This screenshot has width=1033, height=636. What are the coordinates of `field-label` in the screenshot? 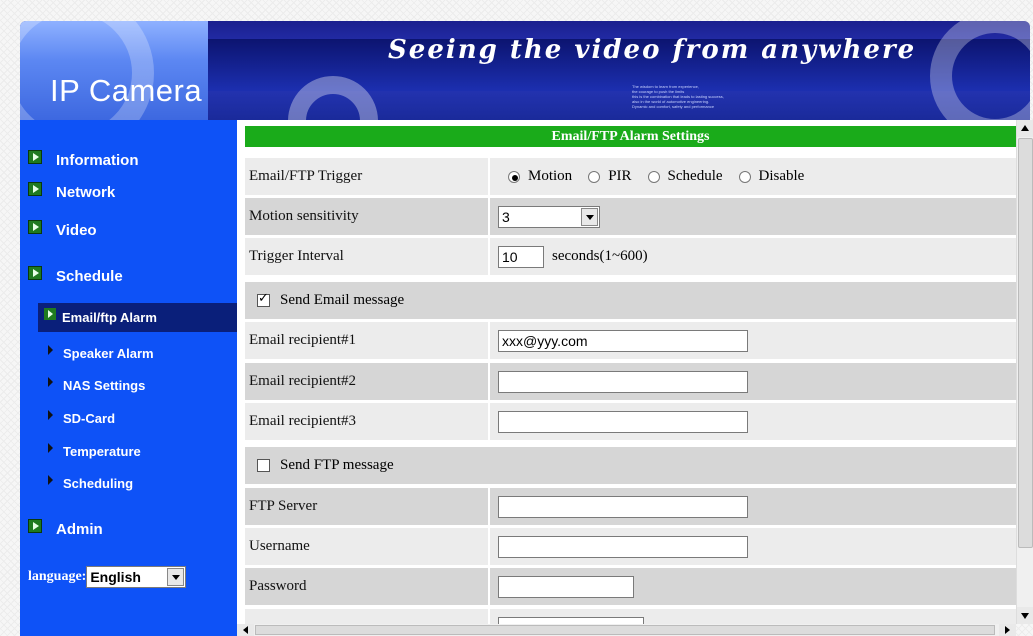 It's located at (366, 616).